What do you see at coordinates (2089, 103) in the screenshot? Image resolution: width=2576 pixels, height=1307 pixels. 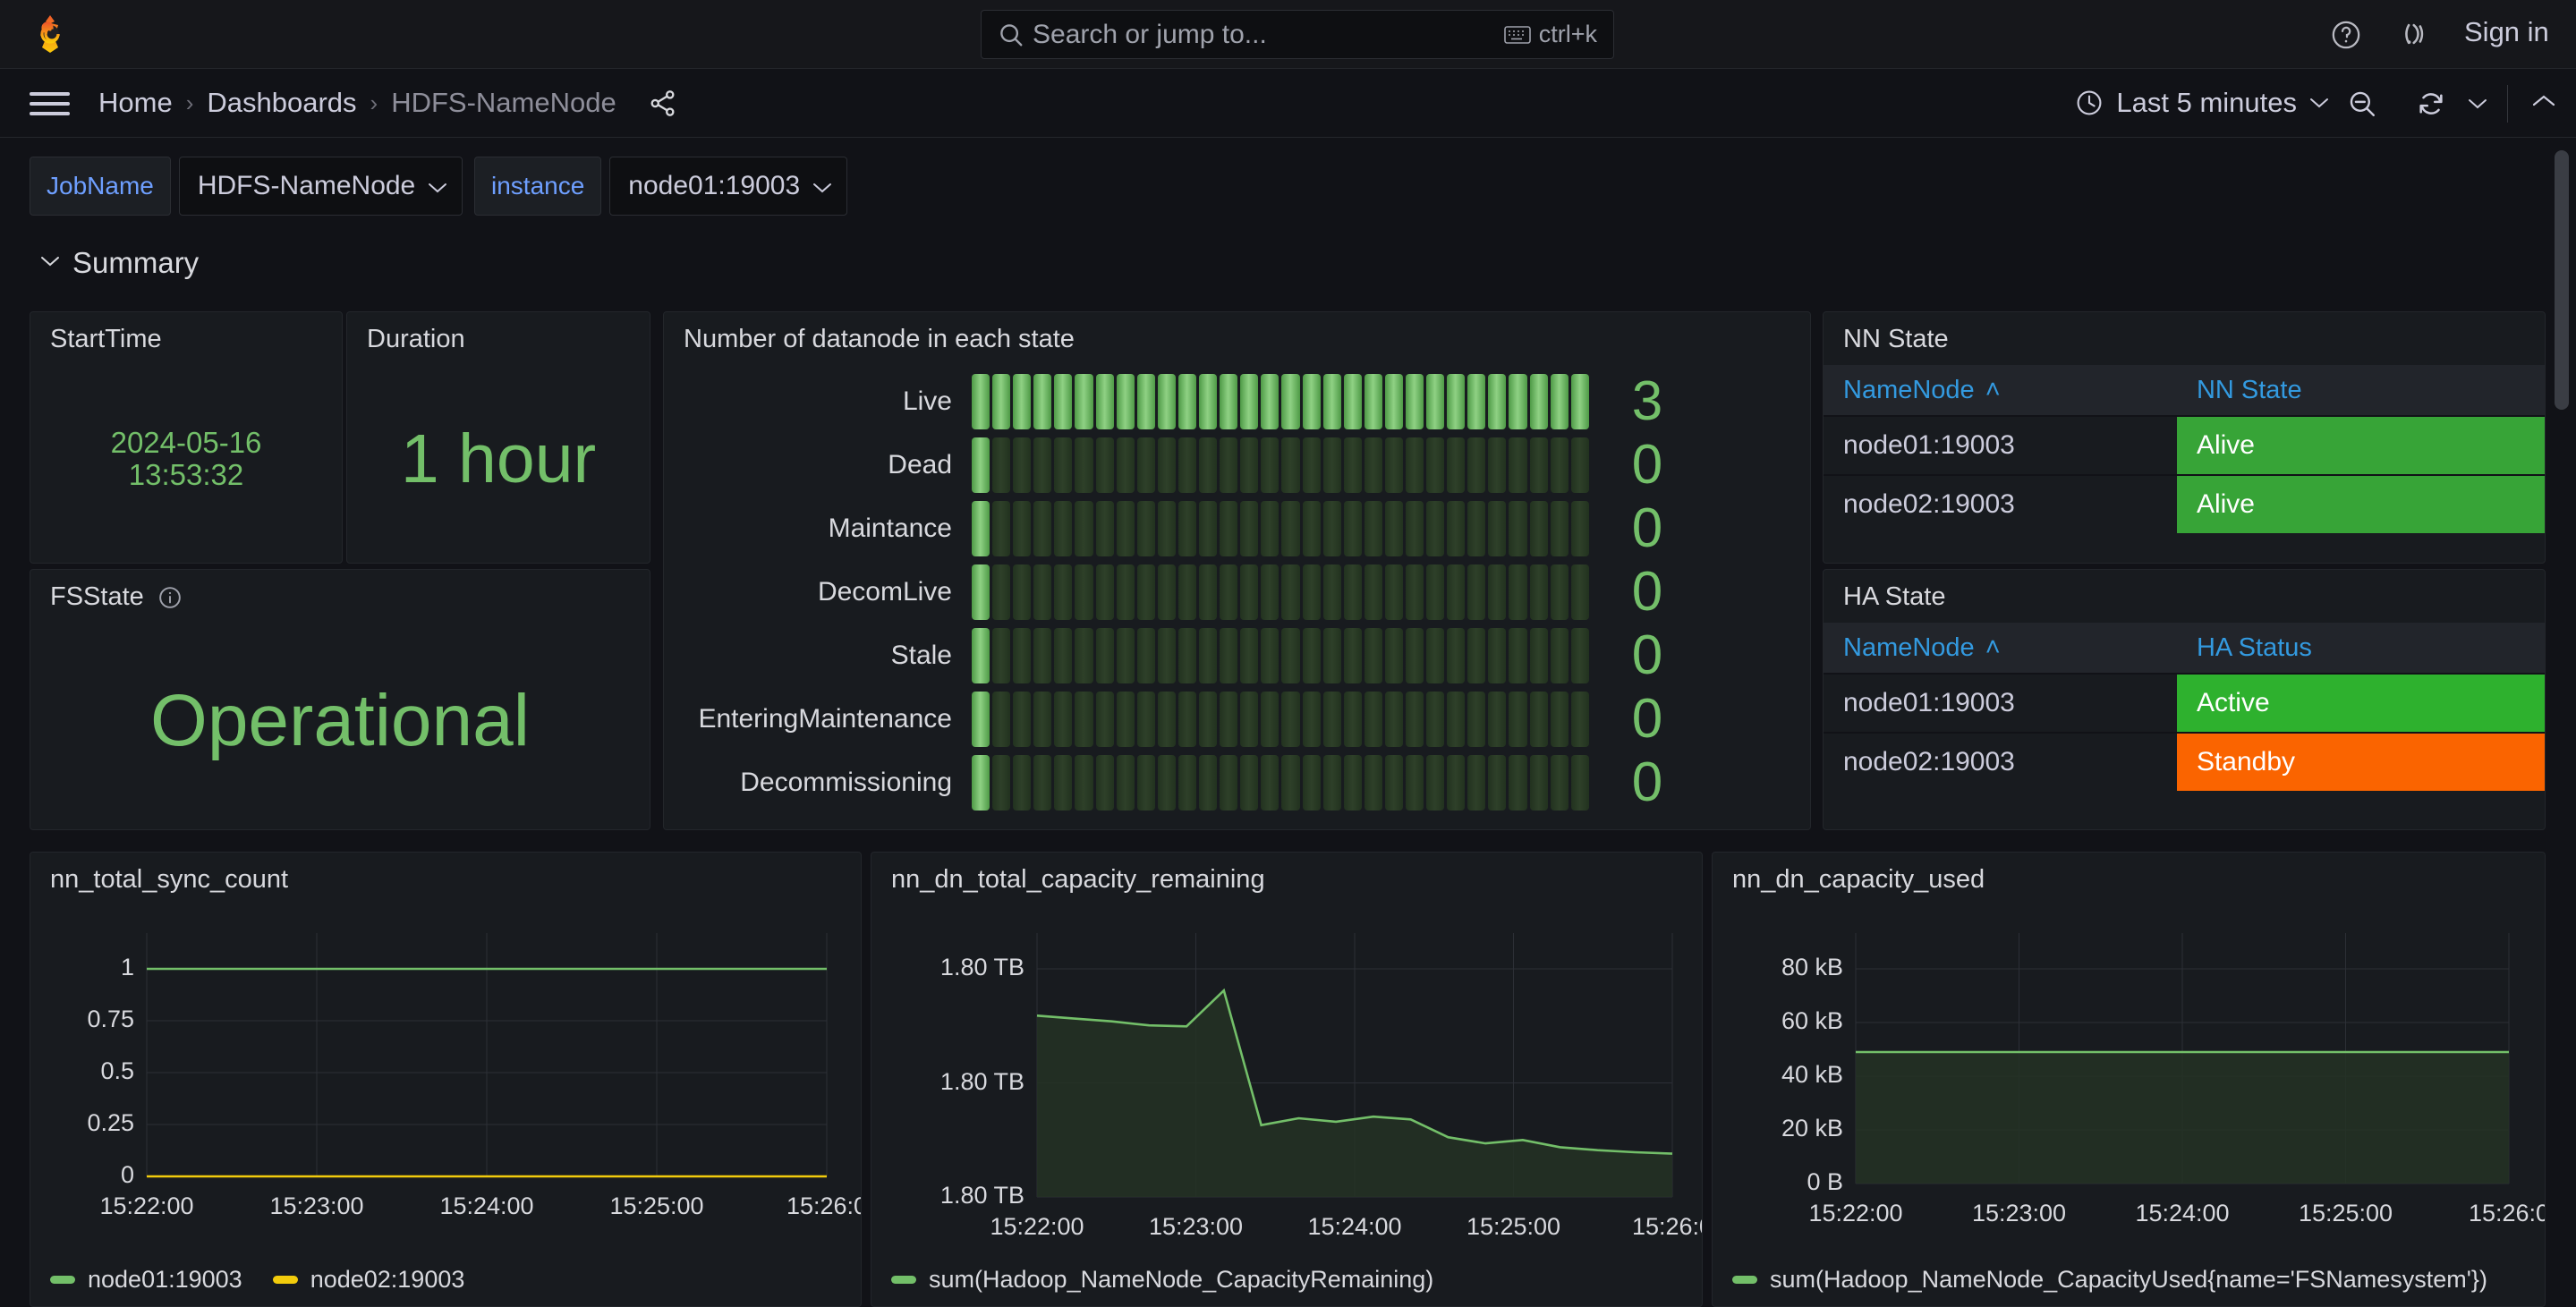 I see `clock-icon` at bounding box center [2089, 103].